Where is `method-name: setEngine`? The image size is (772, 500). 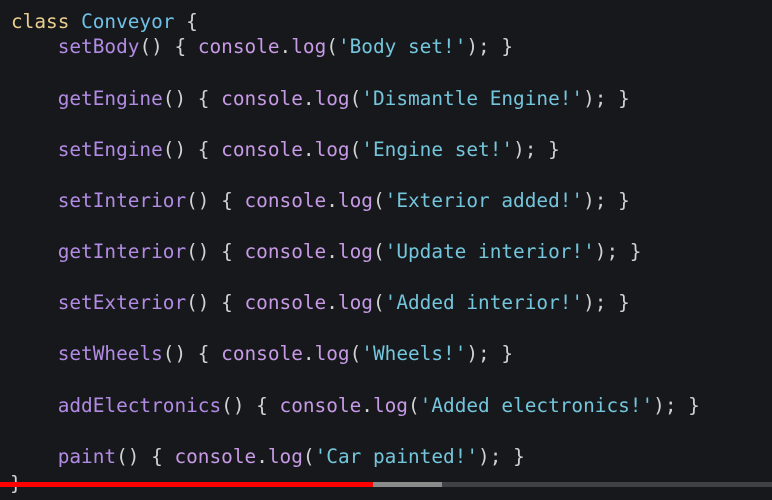 method-name: setEngine is located at coordinates (110, 149).